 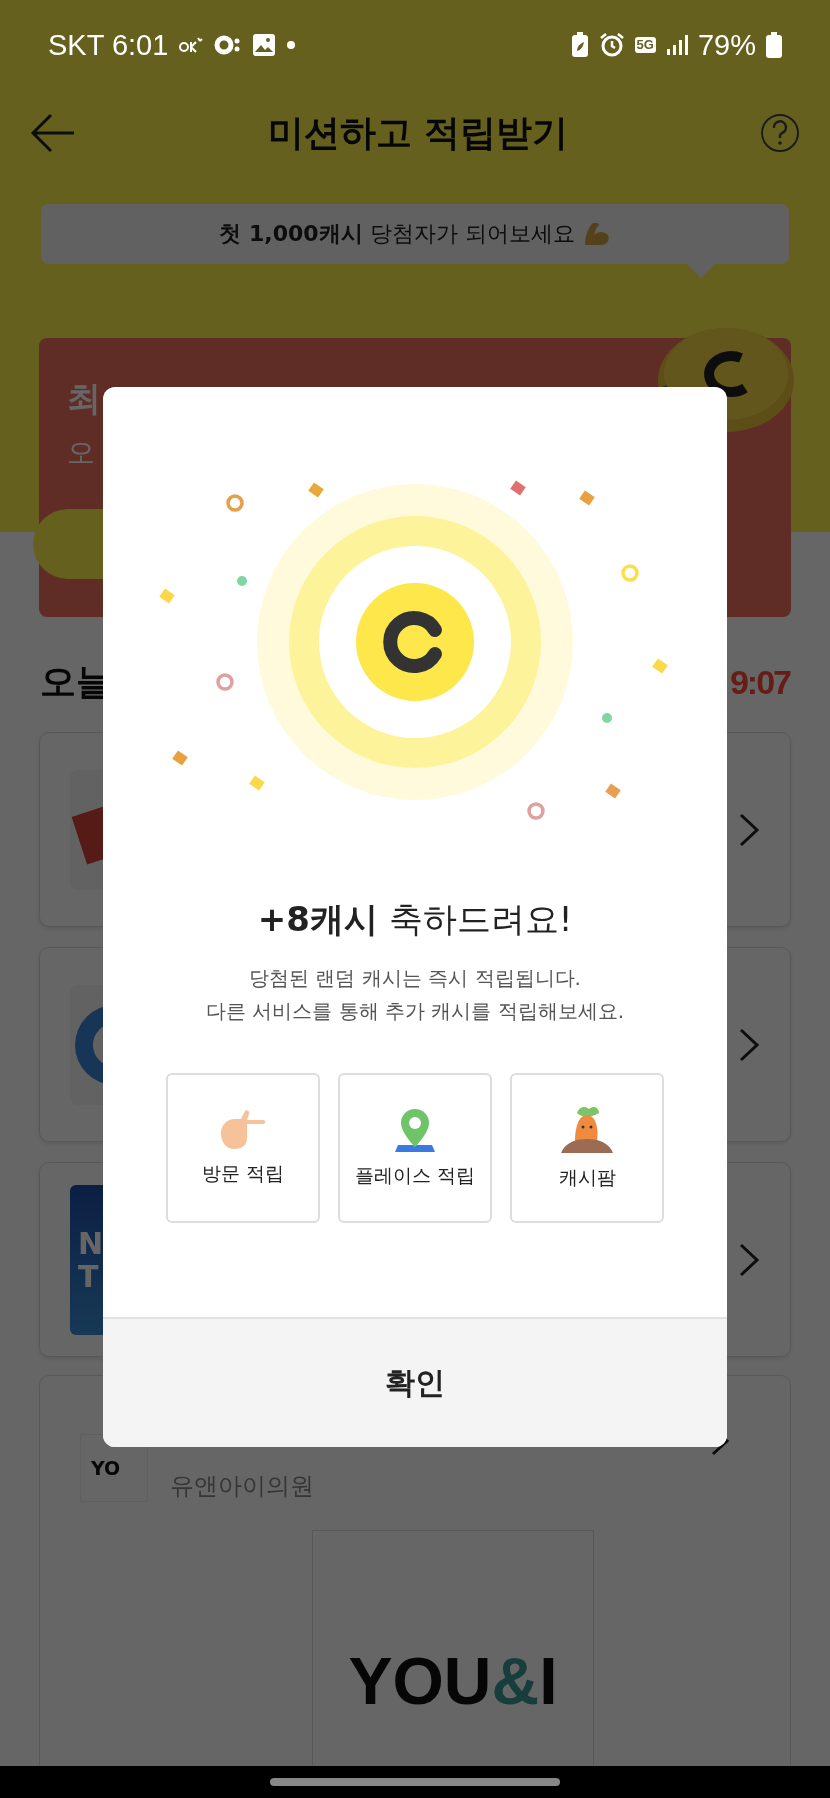 What do you see at coordinates (415, 919) in the screenshot?
I see `dialog-title: +8캐시 축하드려요!` at bounding box center [415, 919].